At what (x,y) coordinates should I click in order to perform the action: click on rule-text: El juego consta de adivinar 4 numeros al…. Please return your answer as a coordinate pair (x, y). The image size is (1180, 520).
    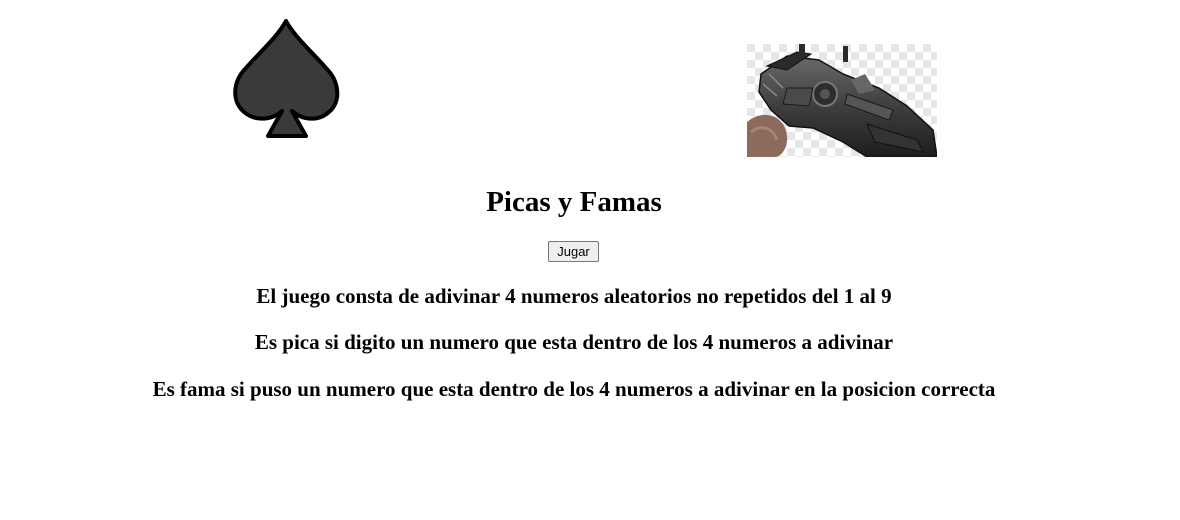
    Looking at the image, I should click on (574, 296).